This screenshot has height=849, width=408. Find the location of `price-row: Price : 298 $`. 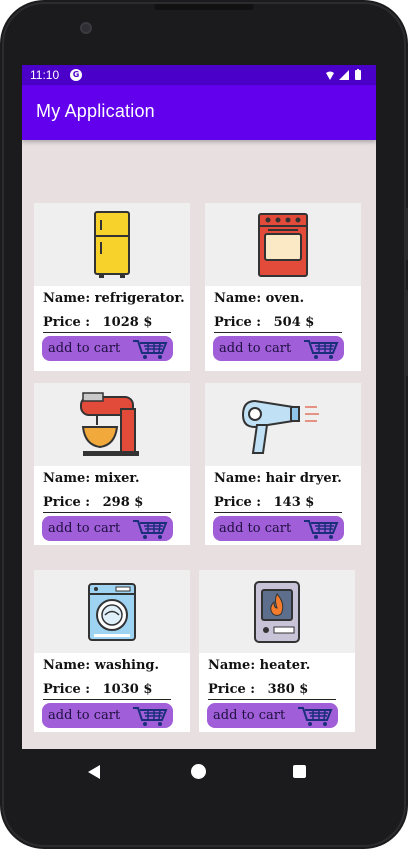

price-row: Price : 298 $ is located at coordinates (107, 504).